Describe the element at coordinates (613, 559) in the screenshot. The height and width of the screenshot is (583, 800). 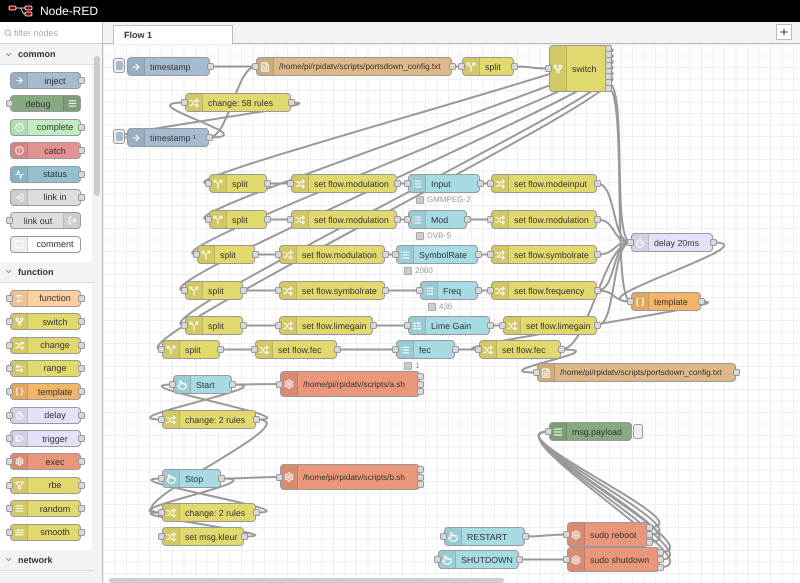
I see `exec-node: sudo shutdown` at that location.